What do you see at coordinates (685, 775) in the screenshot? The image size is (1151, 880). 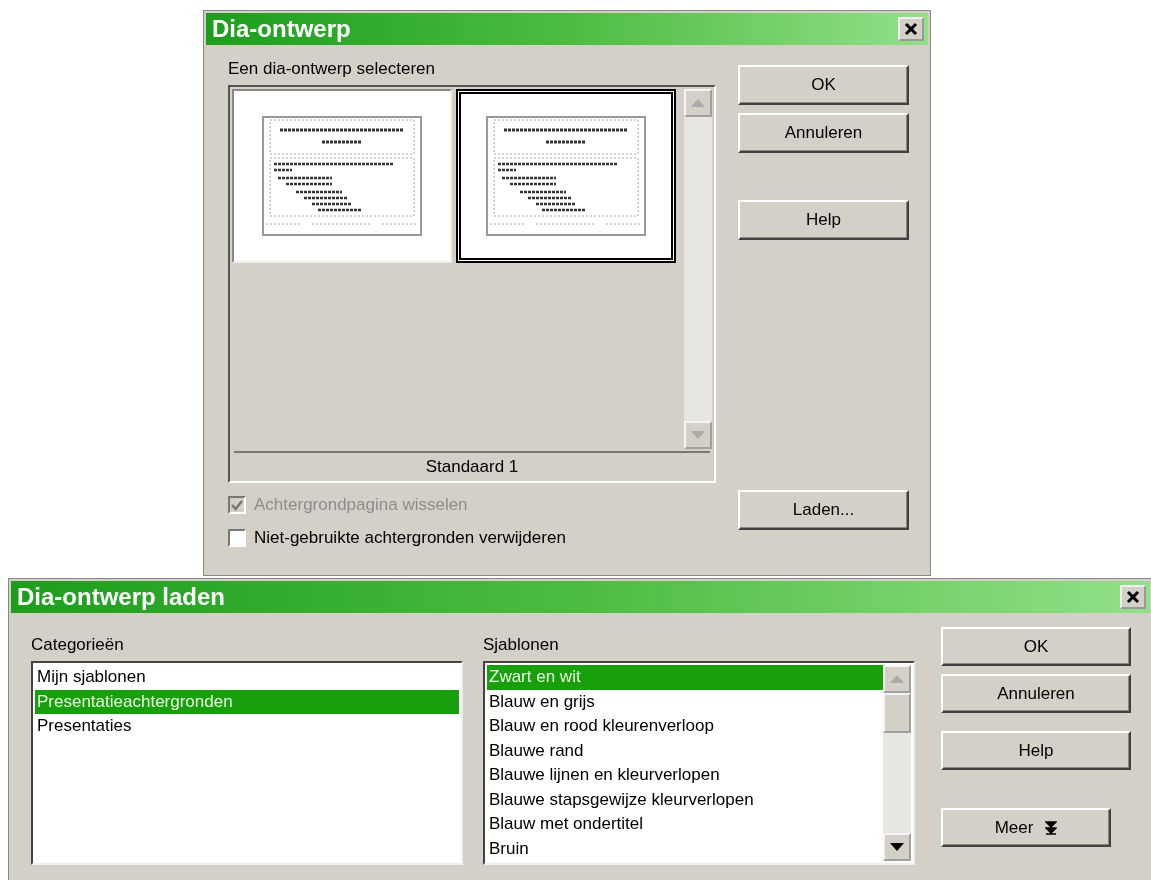 I see `list-item: Blauwe lijnen en kleurverlopen` at bounding box center [685, 775].